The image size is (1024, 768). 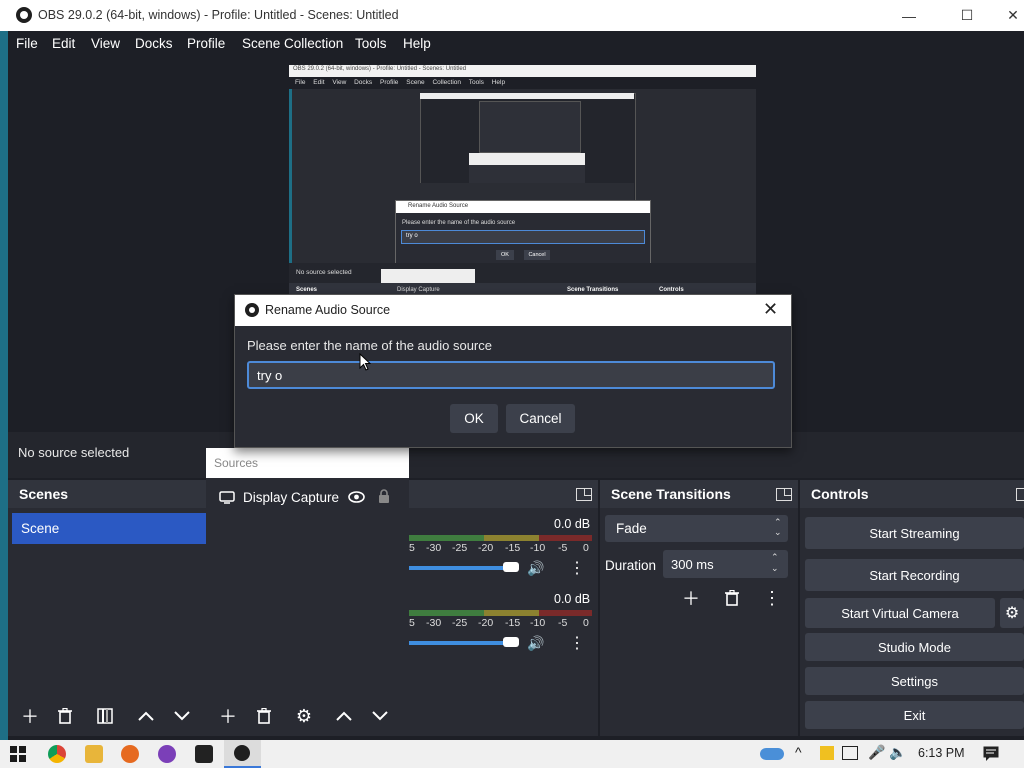 I want to click on remove-source-trash-icon, so click(x=264, y=716).